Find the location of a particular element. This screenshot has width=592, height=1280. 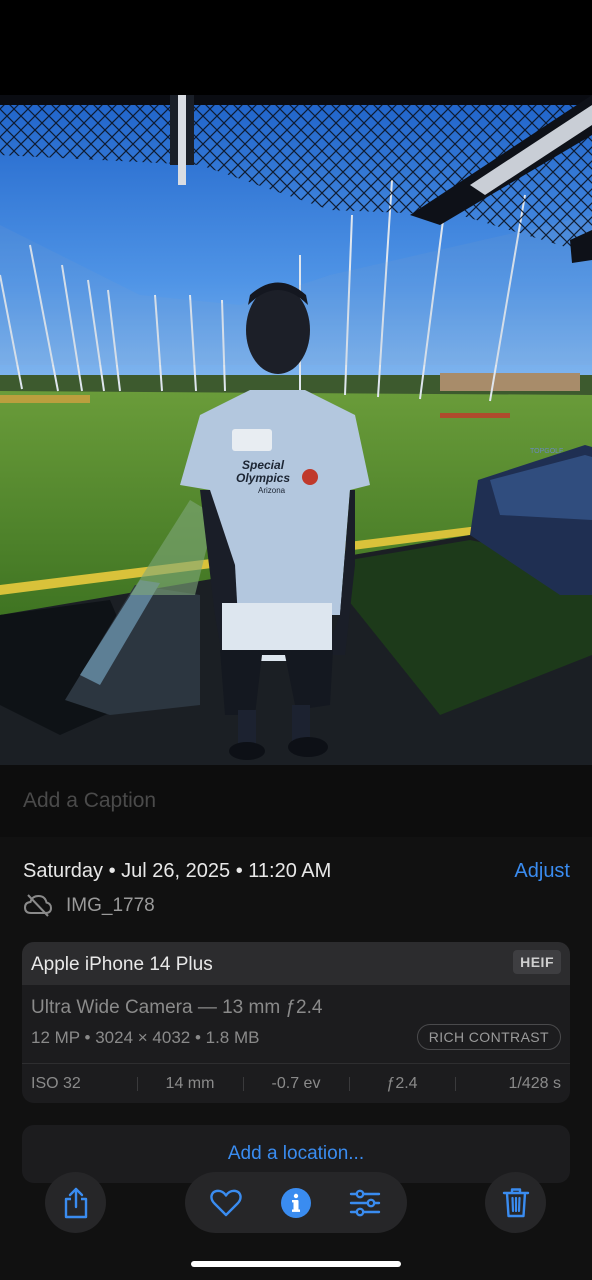

exif-aperture: ƒ2.4 is located at coordinates (402, 1083).